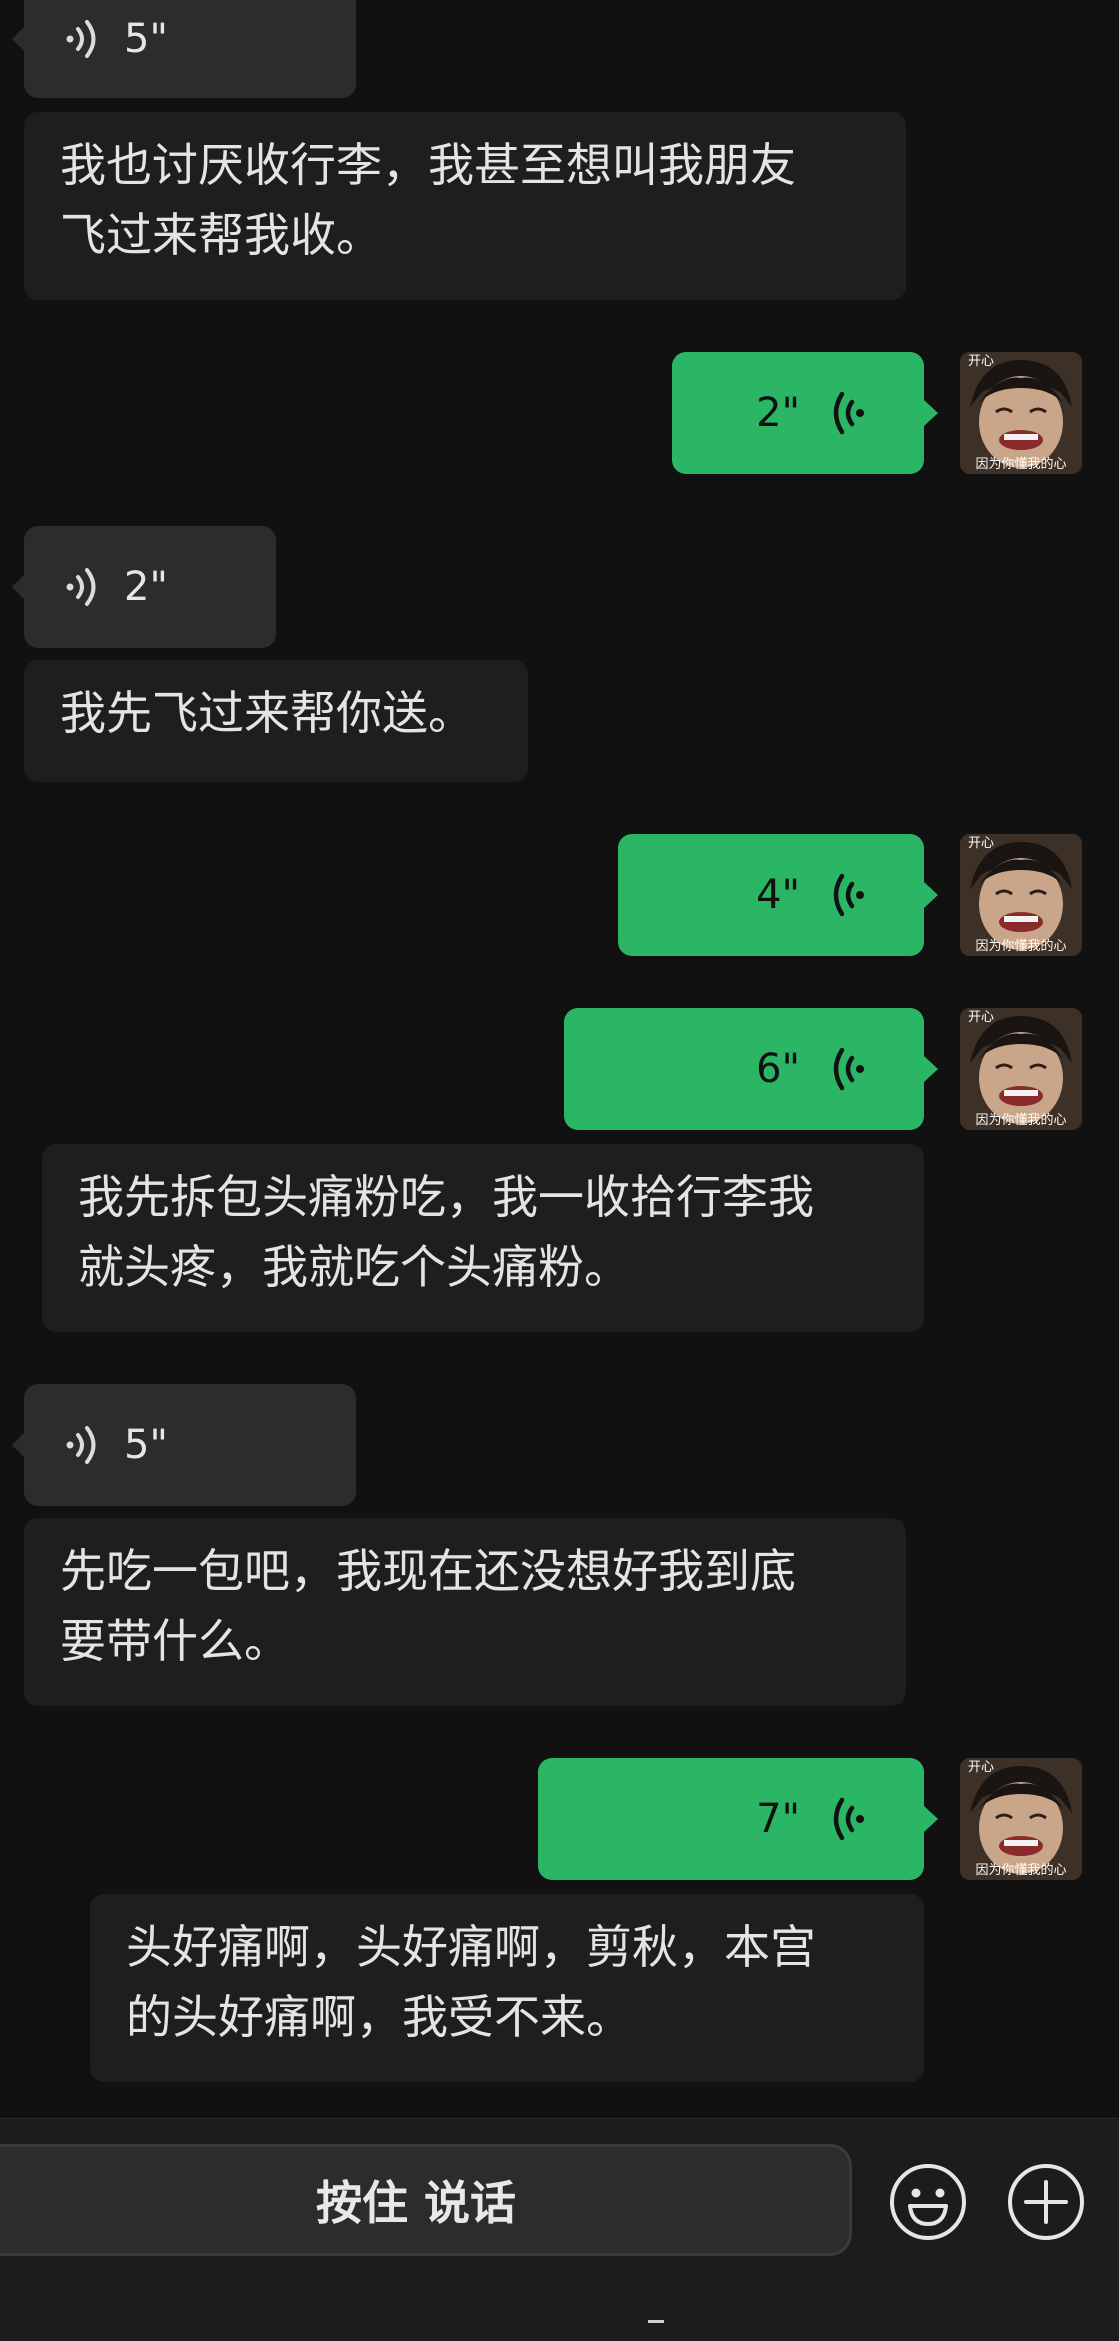 The width and height of the screenshot is (1119, 2341). What do you see at coordinates (428, 1571) in the screenshot?
I see `transcript-line: 先吃一包吧，我现在还没想好我到底` at bounding box center [428, 1571].